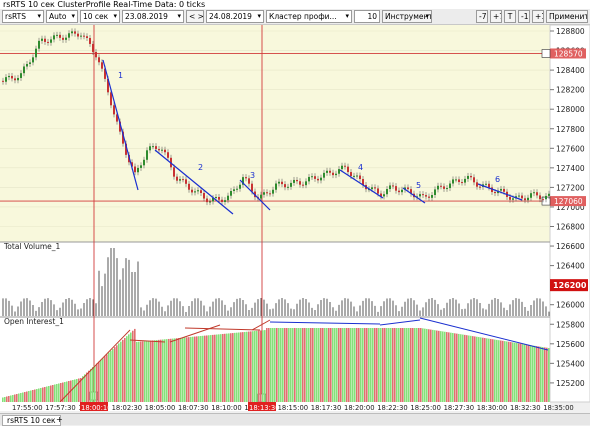 Image resolution: width=590 pixels, height=426 pixels. What do you see at coordinates (62, 16) in the screenshot?
I see `mode-select: Auto` at bounding box center [62, 16].